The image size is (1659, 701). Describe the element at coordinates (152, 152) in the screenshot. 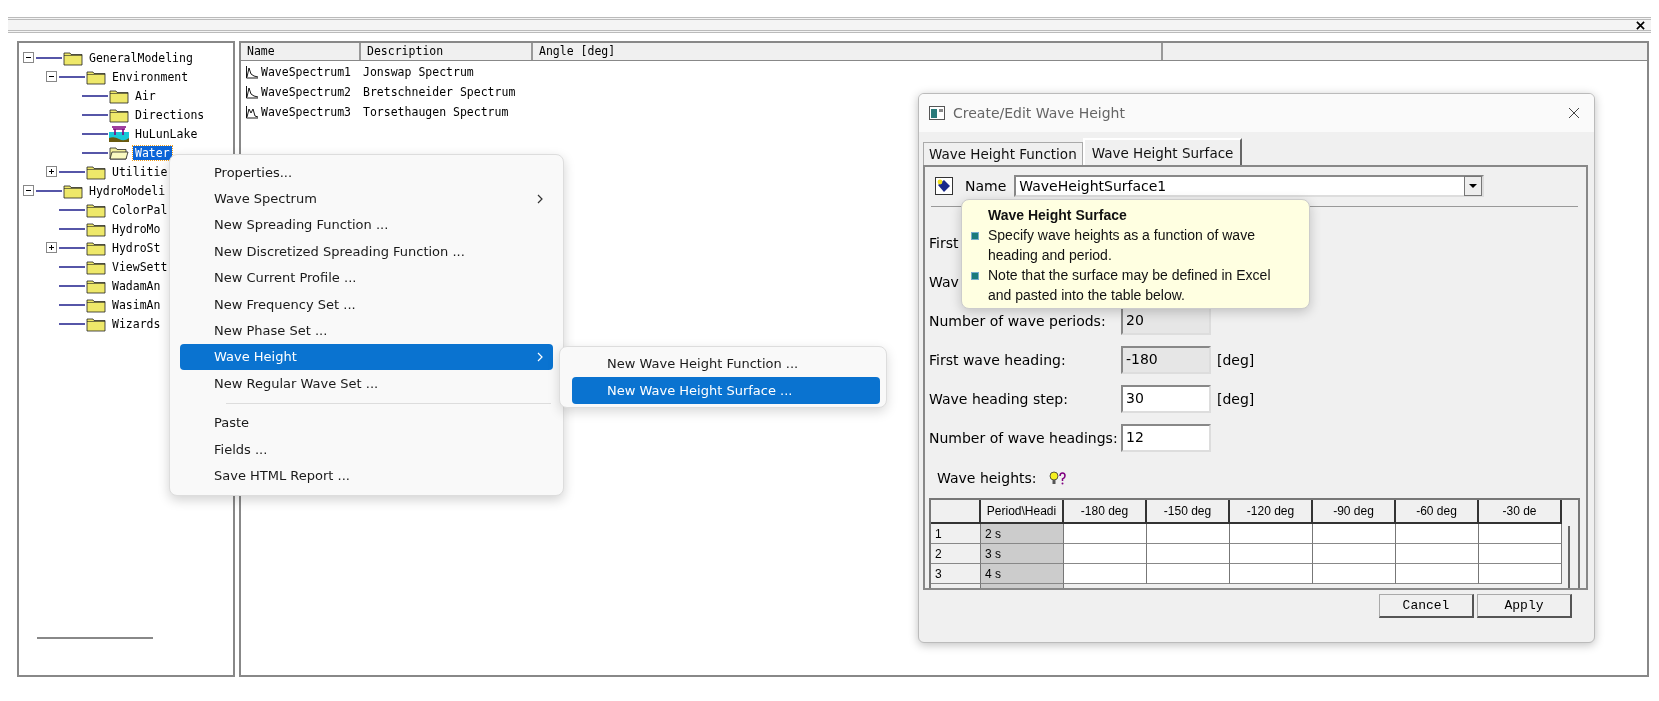

I see `tree-item: Water` at that location.